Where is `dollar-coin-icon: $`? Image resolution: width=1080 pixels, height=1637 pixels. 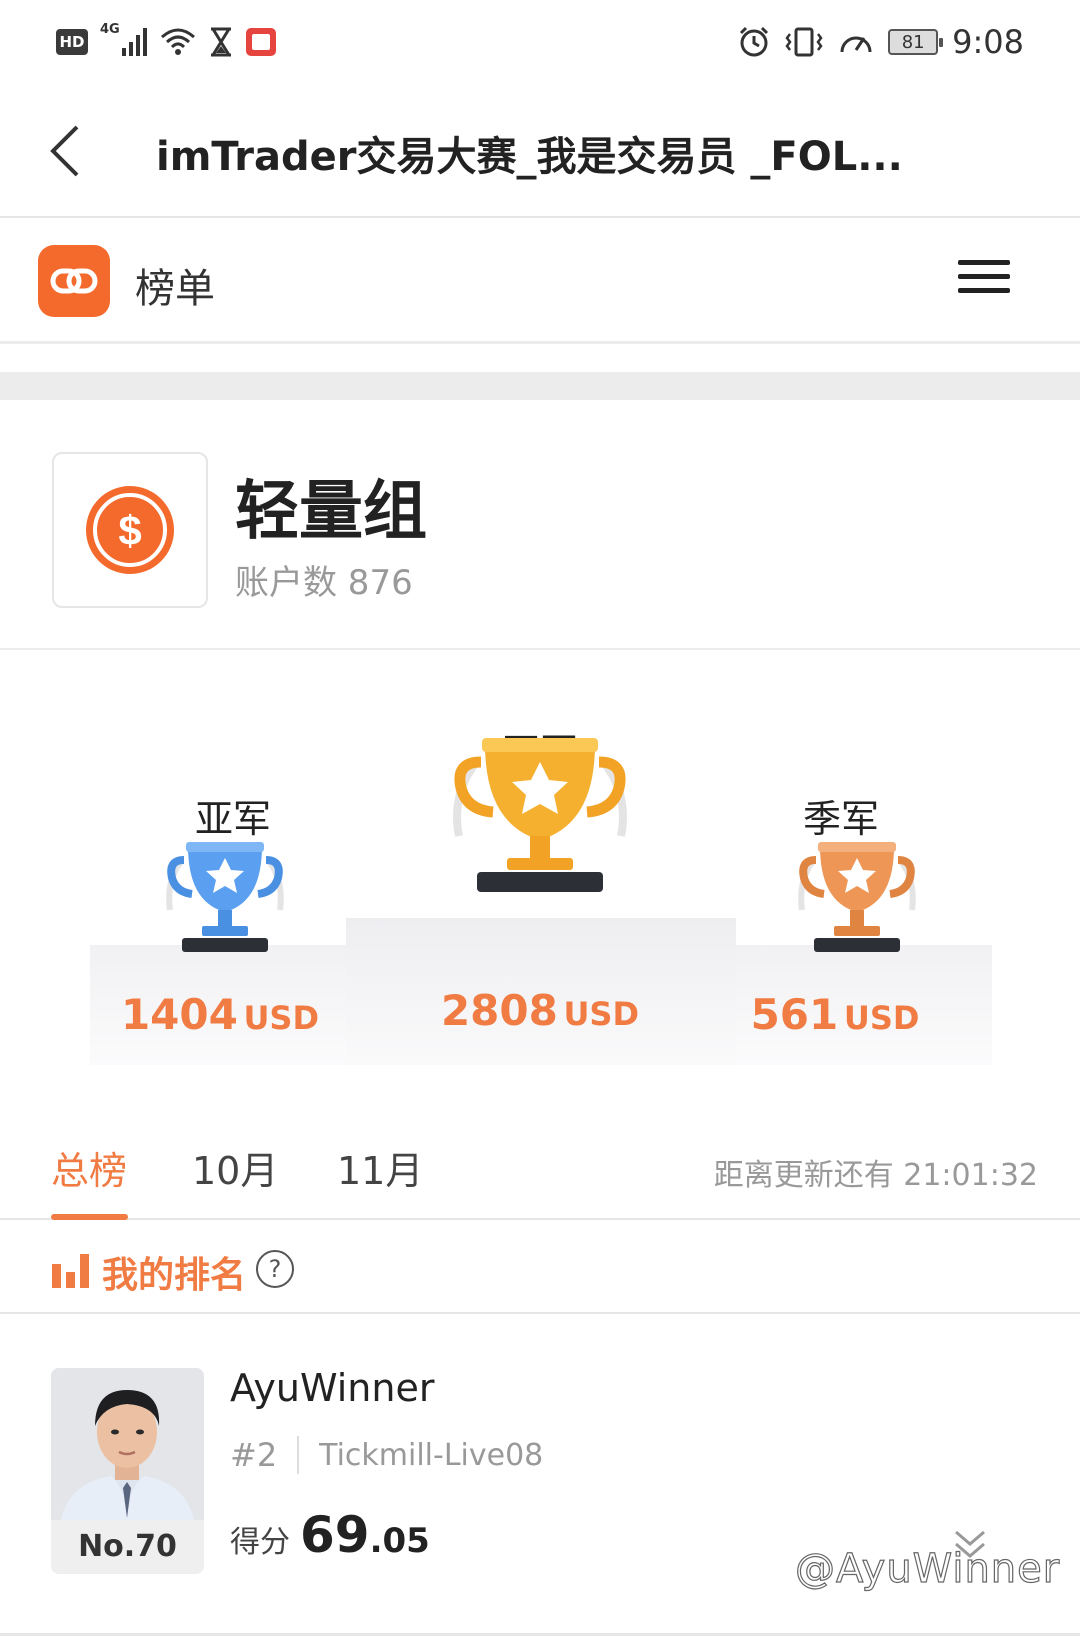
dollar-coin-icon: $ is located at coordinates (130, 530).